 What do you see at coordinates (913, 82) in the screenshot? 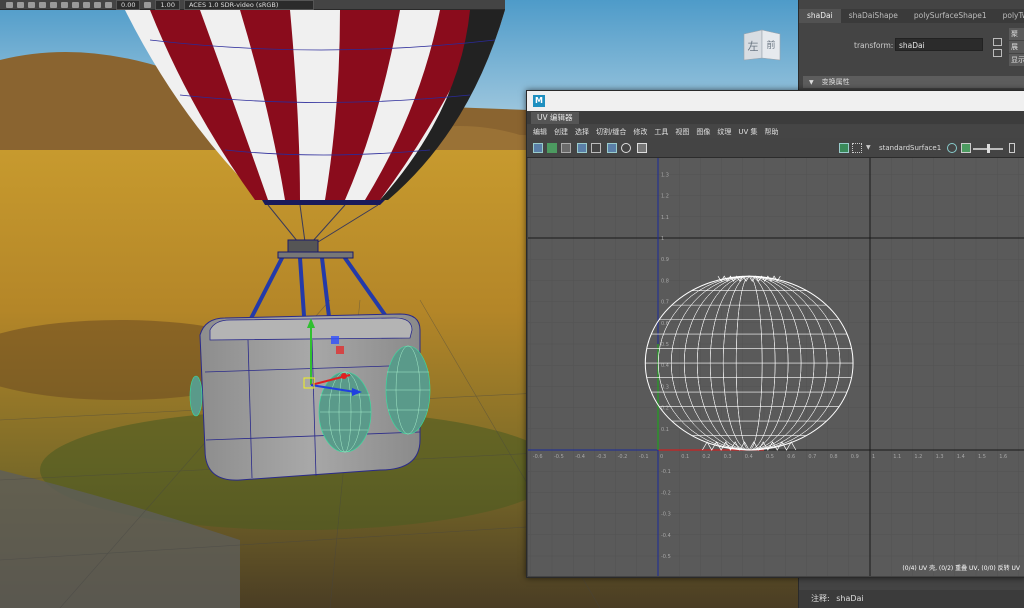
I see `transform-attributes-section: ▼ 变换属性` at bounding box center [913, 82].